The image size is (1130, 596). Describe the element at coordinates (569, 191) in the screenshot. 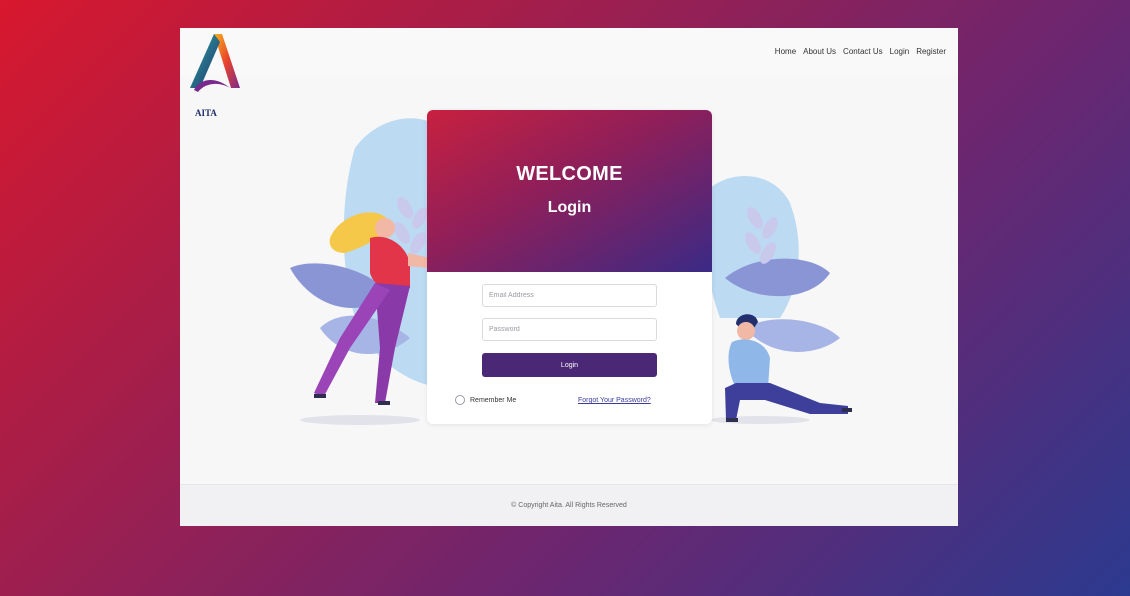

I see `card-header: WELCOME Login` at that location.